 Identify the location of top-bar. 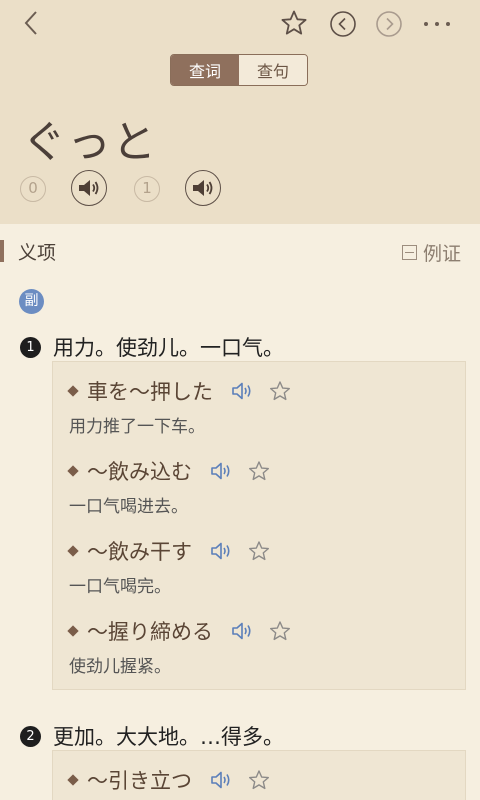
(240, 24).